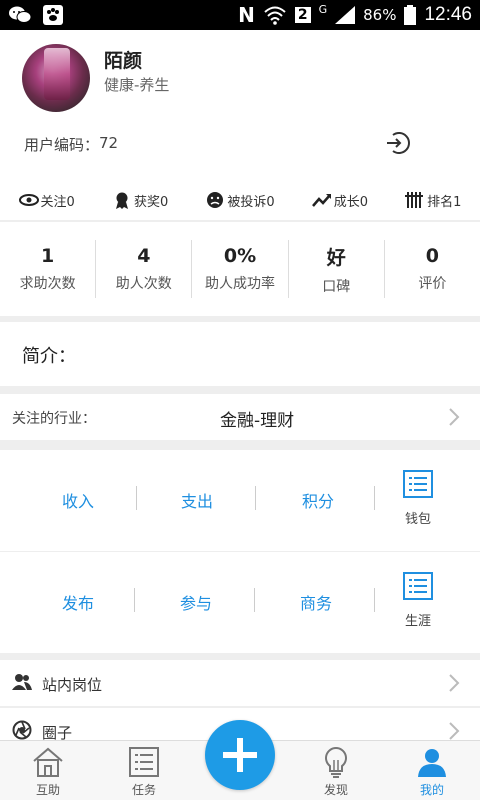 This screenshot has height=800, width=480. What do you see at coordinates (418, 586) in the screenshot?
I see `career-list-icon` at bounding box center [418, 586].